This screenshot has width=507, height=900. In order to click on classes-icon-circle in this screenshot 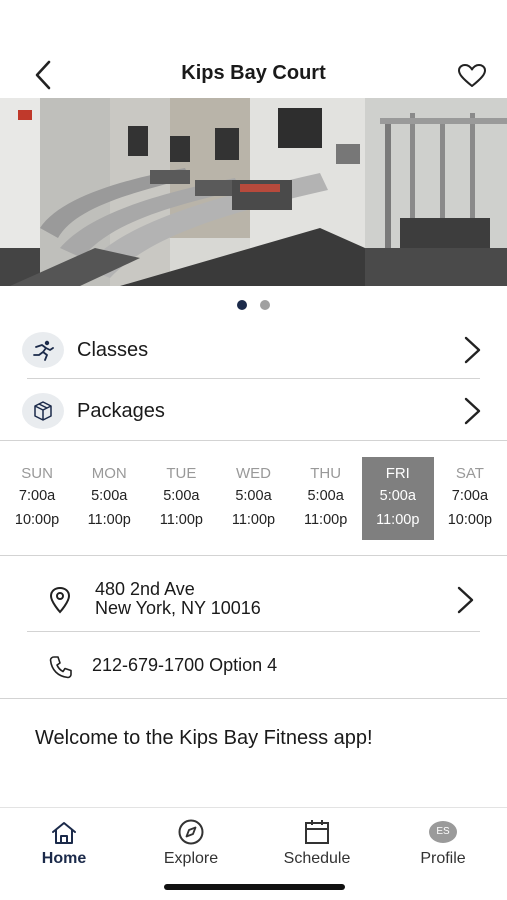, I will do `click(43, 350)`.